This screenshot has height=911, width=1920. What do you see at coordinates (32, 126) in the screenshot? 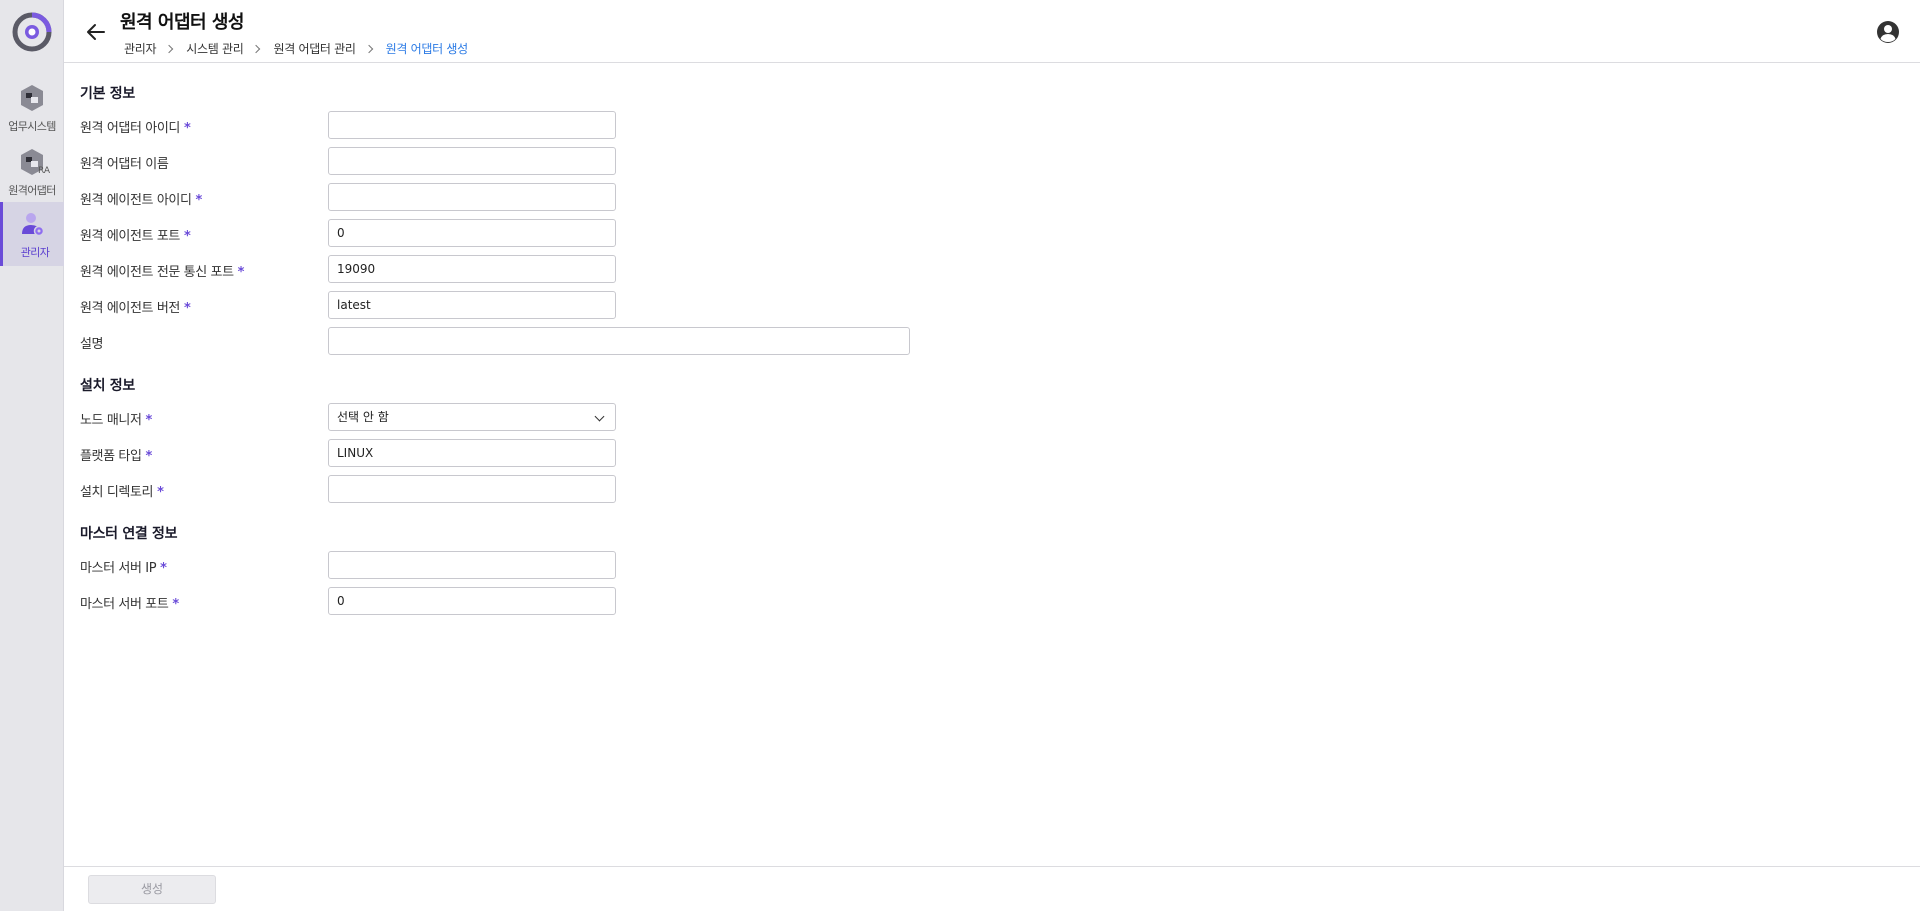
I see `sidebar-item-label: 업무시스템` at bounding box center [32, 126].